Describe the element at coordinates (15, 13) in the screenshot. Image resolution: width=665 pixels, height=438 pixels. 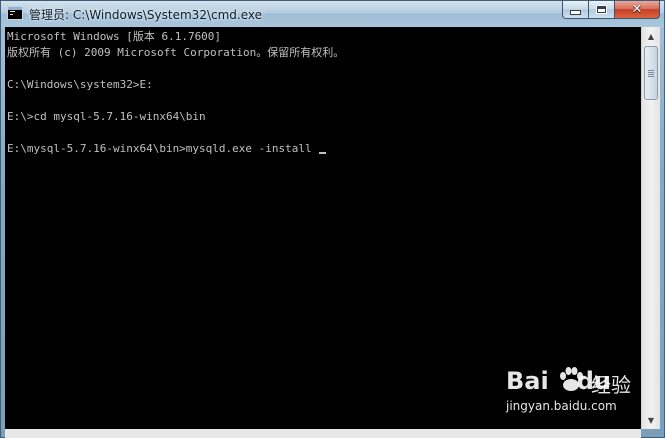
I see `cmd-icon` at that location.